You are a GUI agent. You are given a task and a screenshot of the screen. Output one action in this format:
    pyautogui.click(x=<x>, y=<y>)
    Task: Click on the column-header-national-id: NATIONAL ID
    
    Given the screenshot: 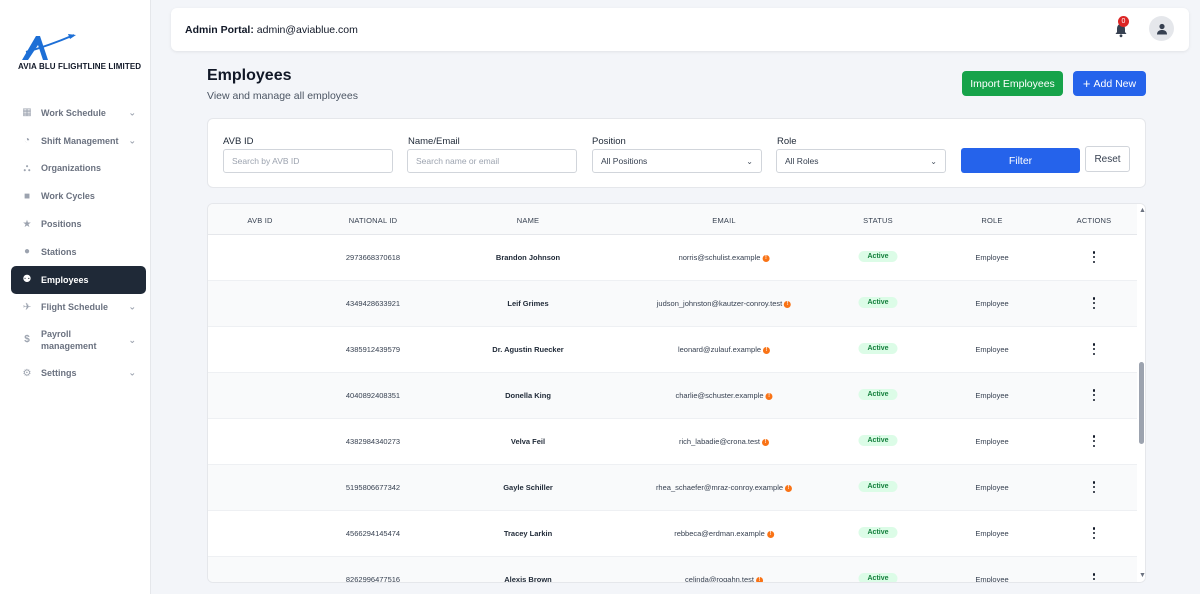 What is the action you would take?
    pyautogui.click(x=373, y=220)
    